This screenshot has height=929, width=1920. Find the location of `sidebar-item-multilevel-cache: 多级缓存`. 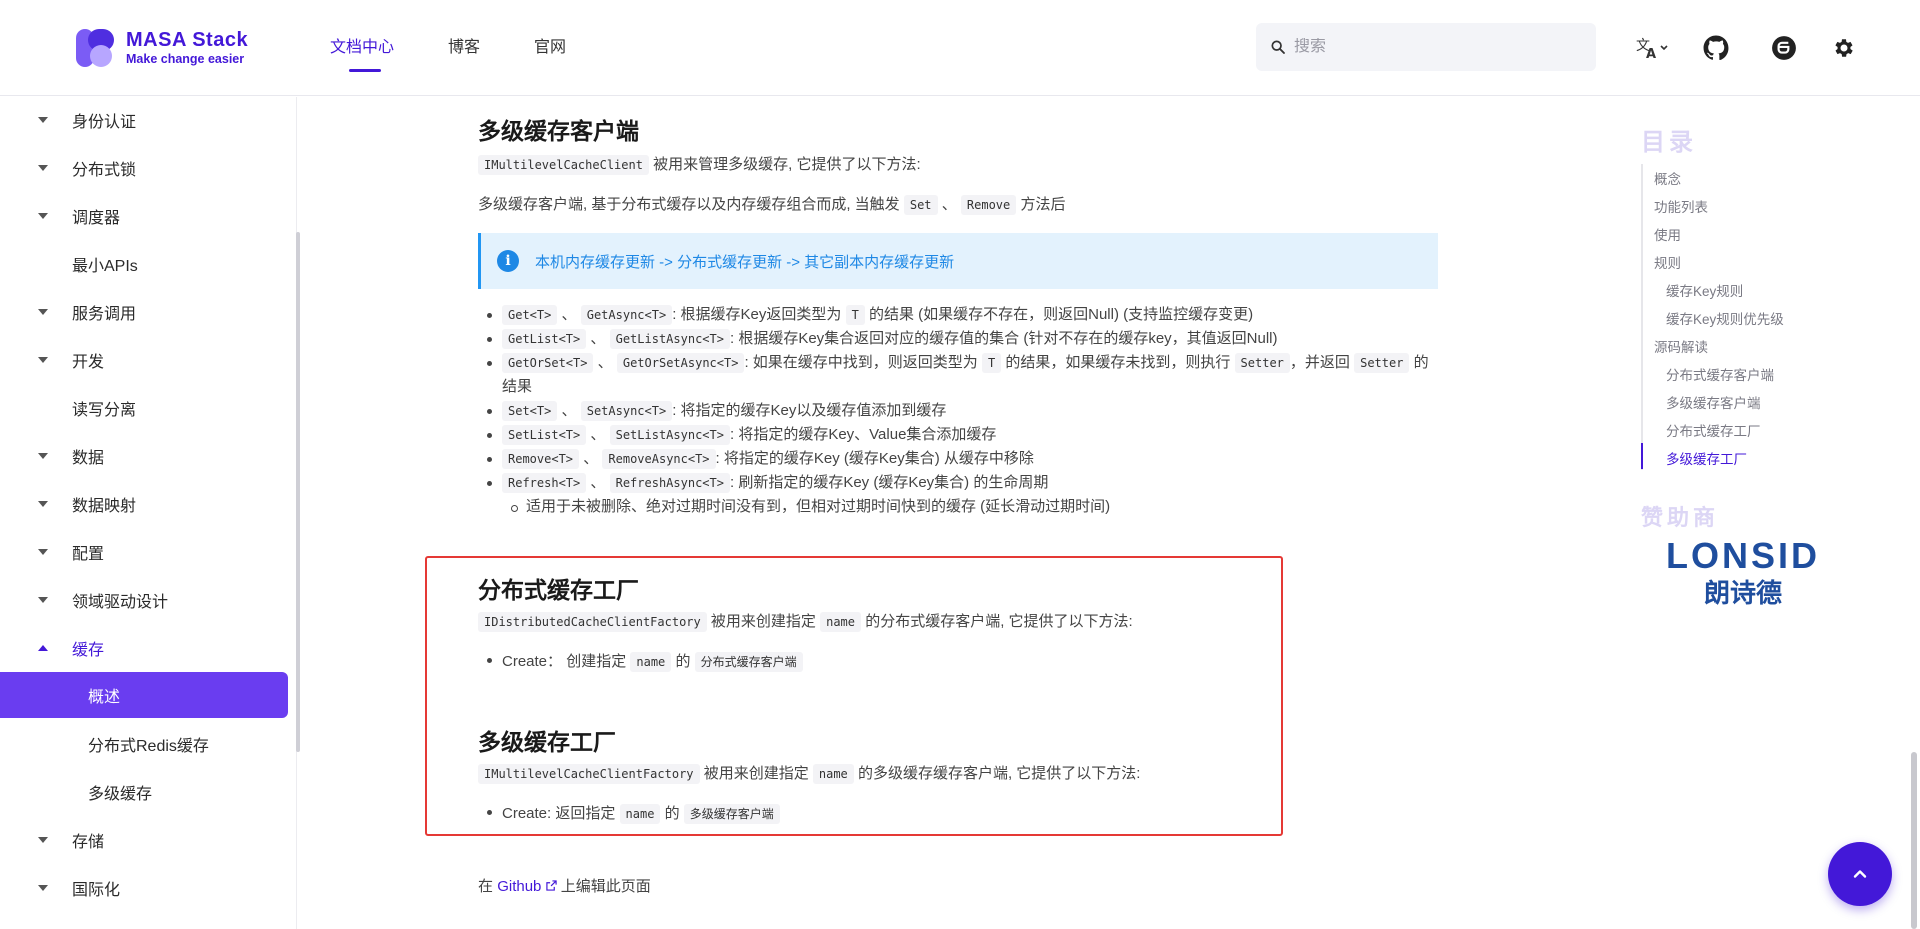

sidebar-item-multilevel-cache: 多级缓存 is located at coordinates (144, 792).